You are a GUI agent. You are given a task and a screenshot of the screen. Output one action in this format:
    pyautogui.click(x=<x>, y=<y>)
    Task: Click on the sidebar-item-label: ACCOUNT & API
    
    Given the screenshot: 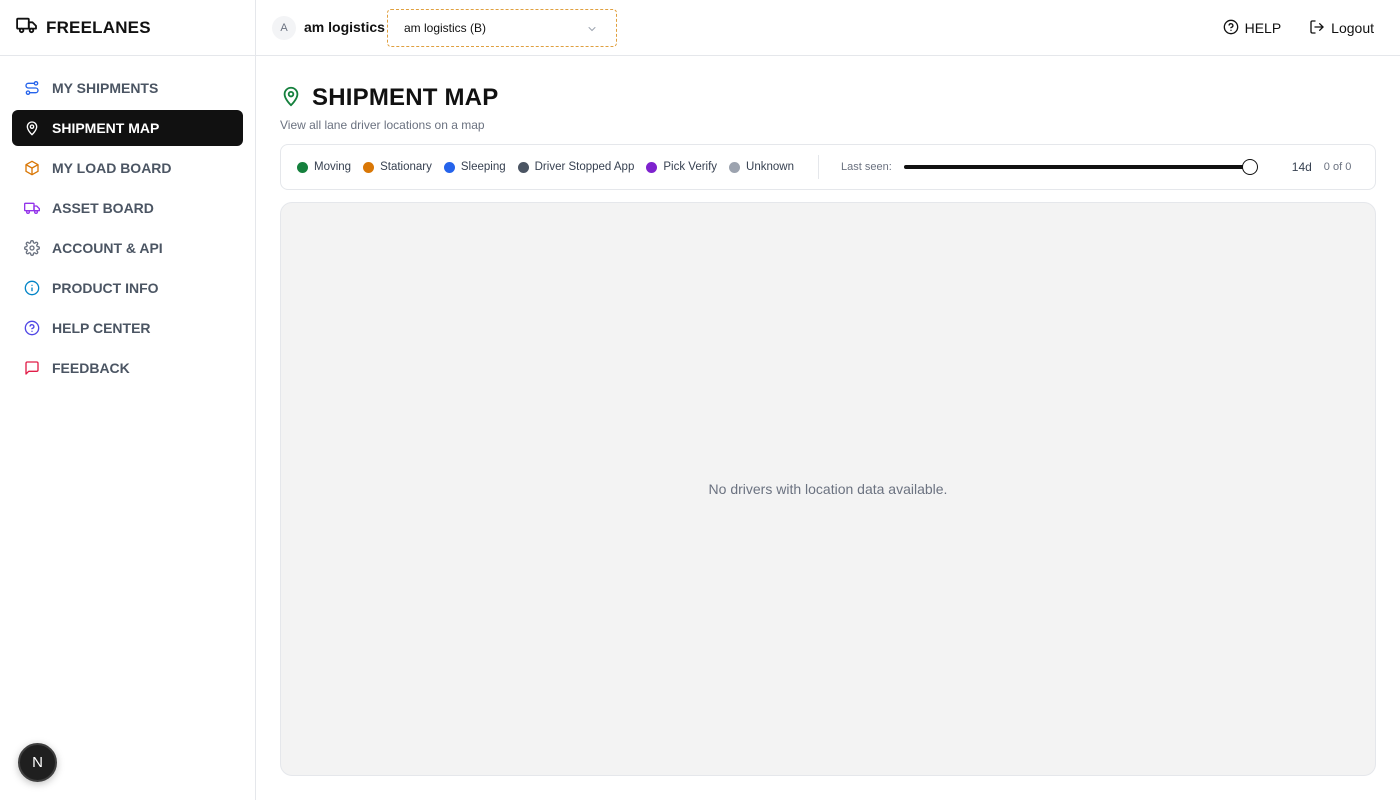 What is the action you would take?
    pyautogui.click(x=107, y=248)
    